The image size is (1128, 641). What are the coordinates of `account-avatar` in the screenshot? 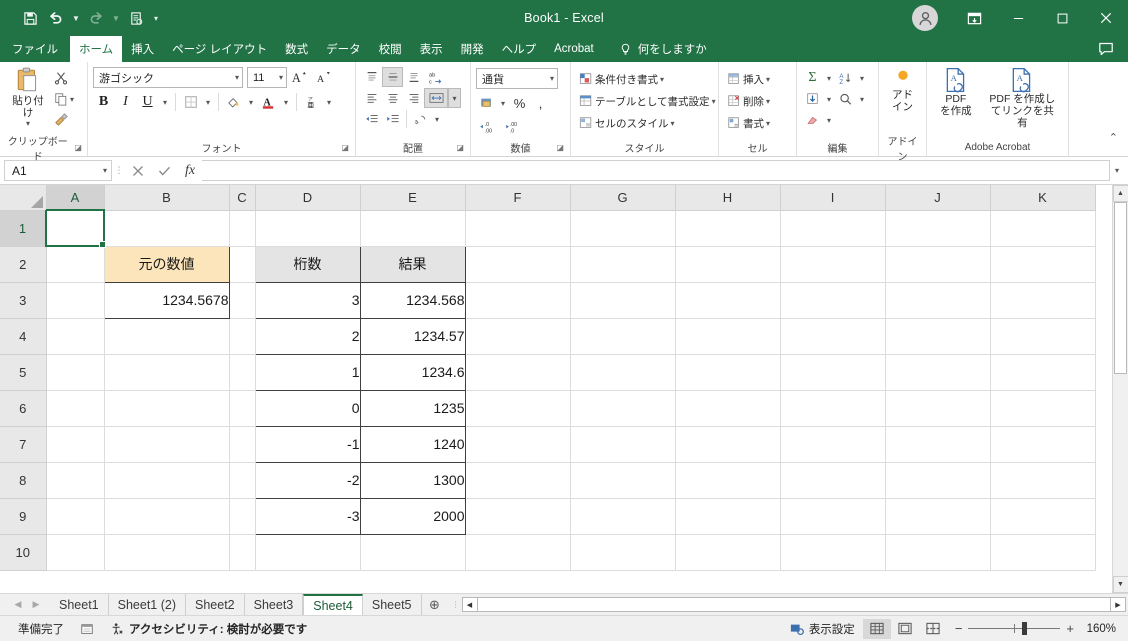 It's located at (925, 18).